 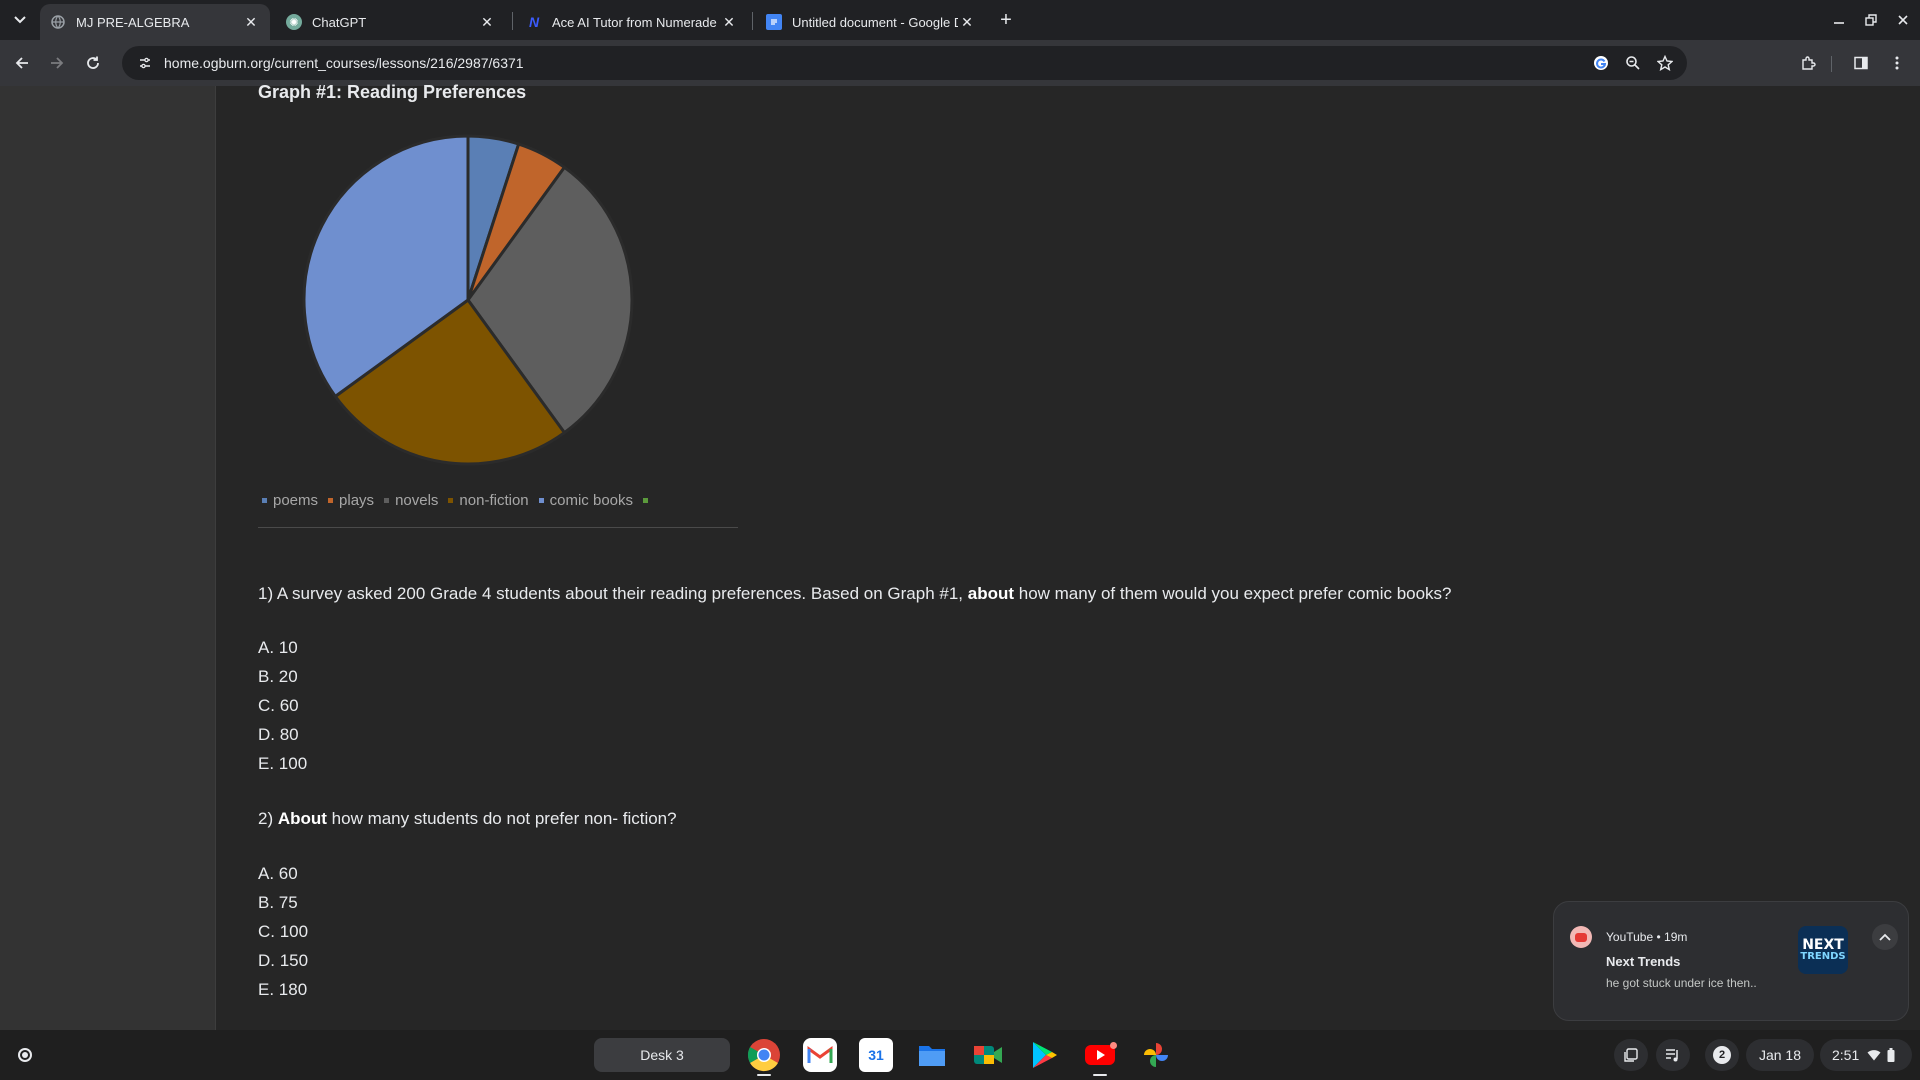 I want to click on close-icon, so click(x=1903, y=20).